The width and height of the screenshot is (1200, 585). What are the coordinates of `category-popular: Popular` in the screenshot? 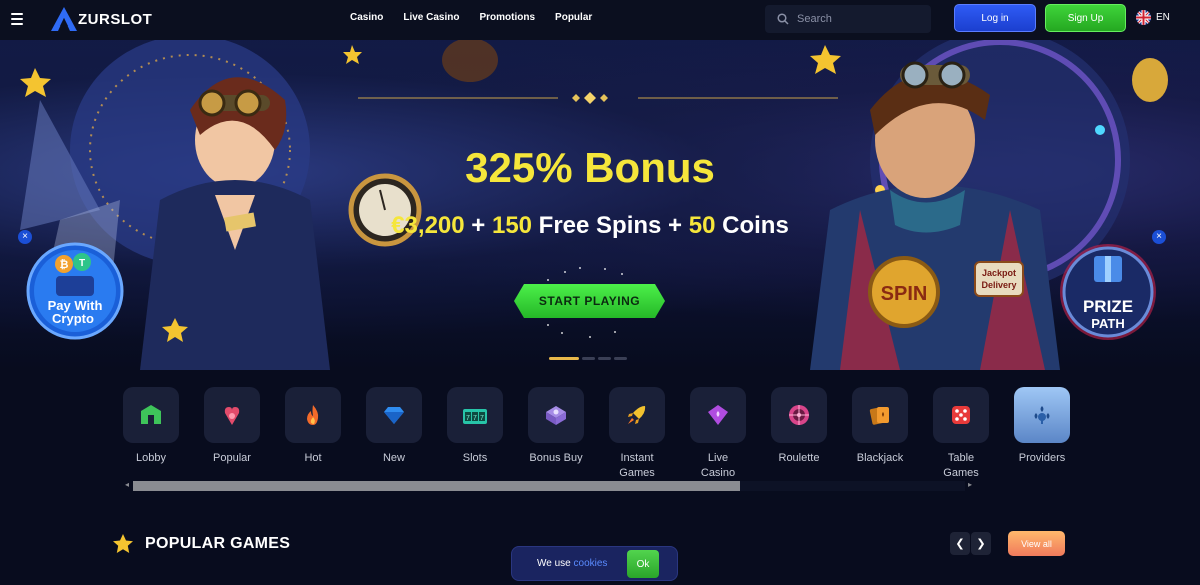 It's located at (232, 434).